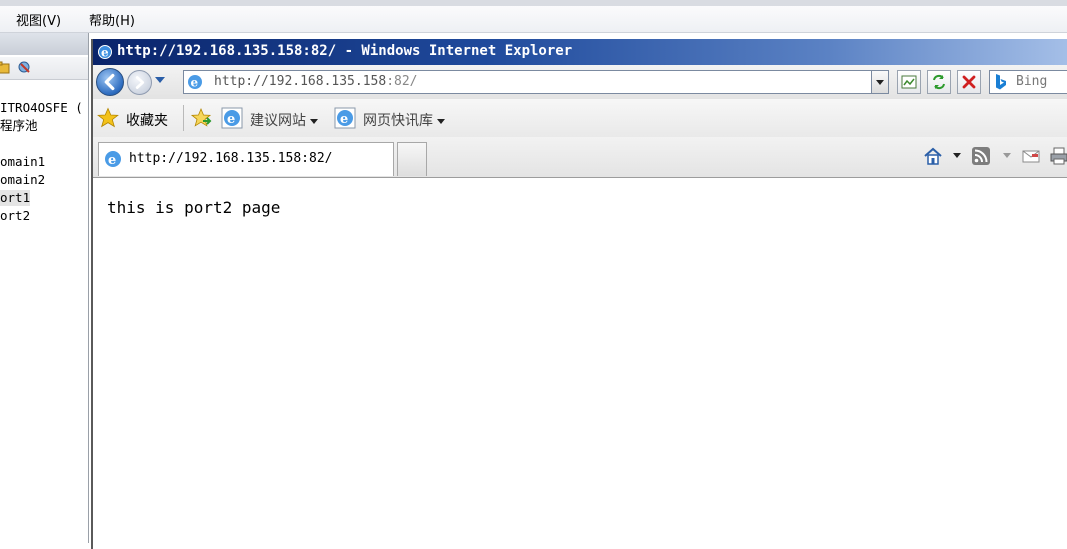 The height and width of the screenshot is (549, 1067). I want to click on address-text: http://192.168.135.158:82/, so click(316, 81).